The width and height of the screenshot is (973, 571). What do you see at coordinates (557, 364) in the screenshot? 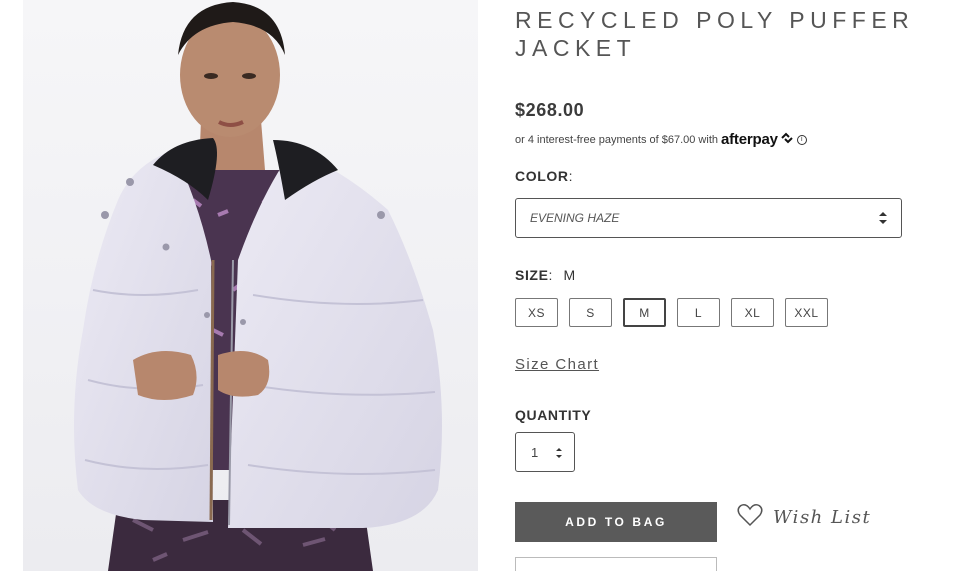
I see `size-chart-link: Size Chart` at bounding box center [557, 364].